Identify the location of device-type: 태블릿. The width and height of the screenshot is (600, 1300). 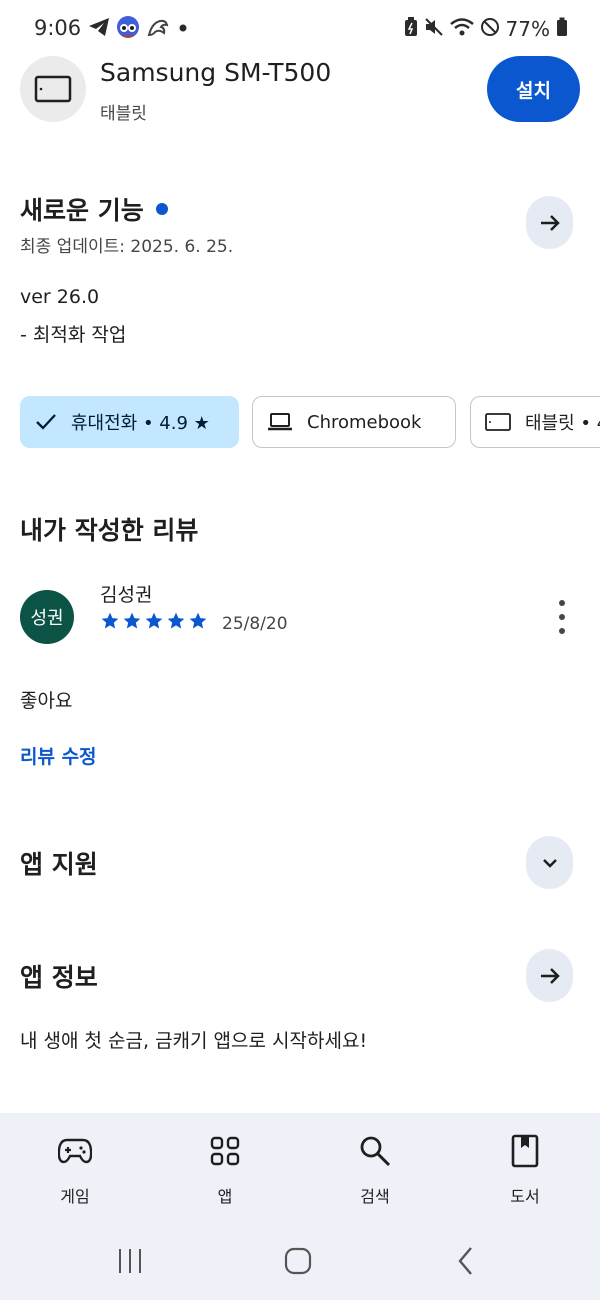
(123, 114).